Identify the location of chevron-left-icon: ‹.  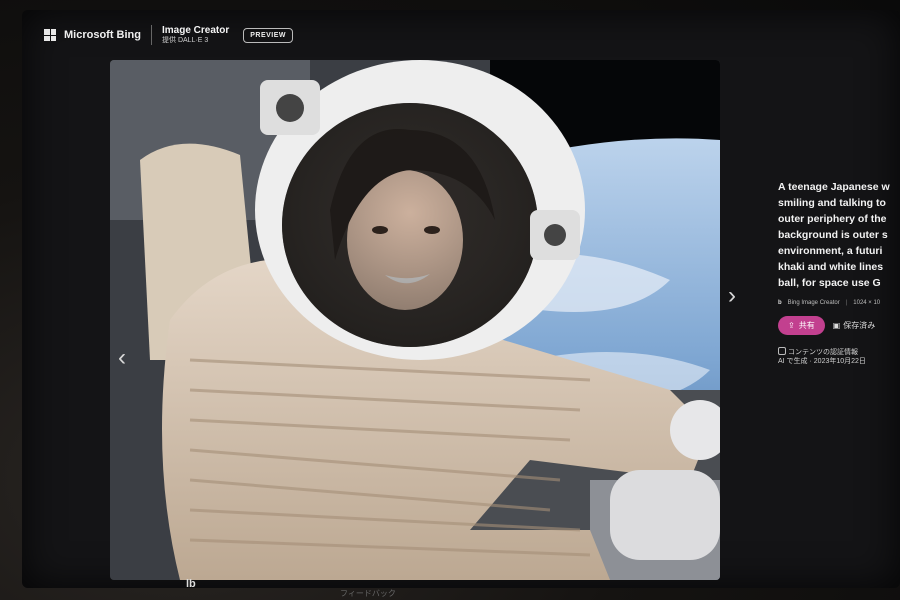
(122, 357).